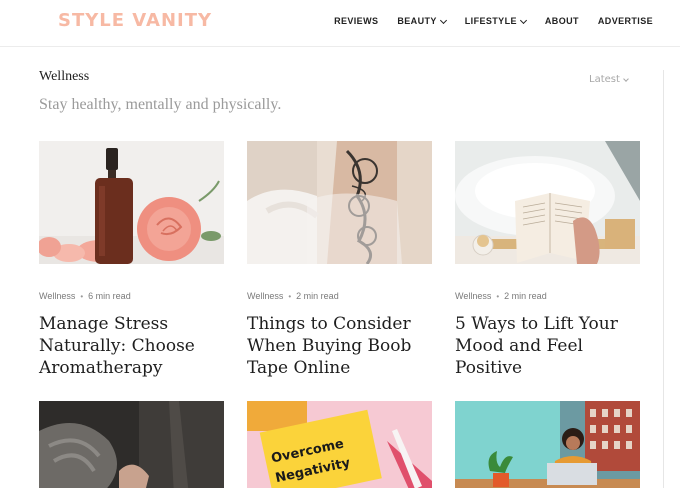  What do you see at coordinates (547, 202) in the screenshot?
I see `article-image-bath-reading` at bounding box center [547, 202].